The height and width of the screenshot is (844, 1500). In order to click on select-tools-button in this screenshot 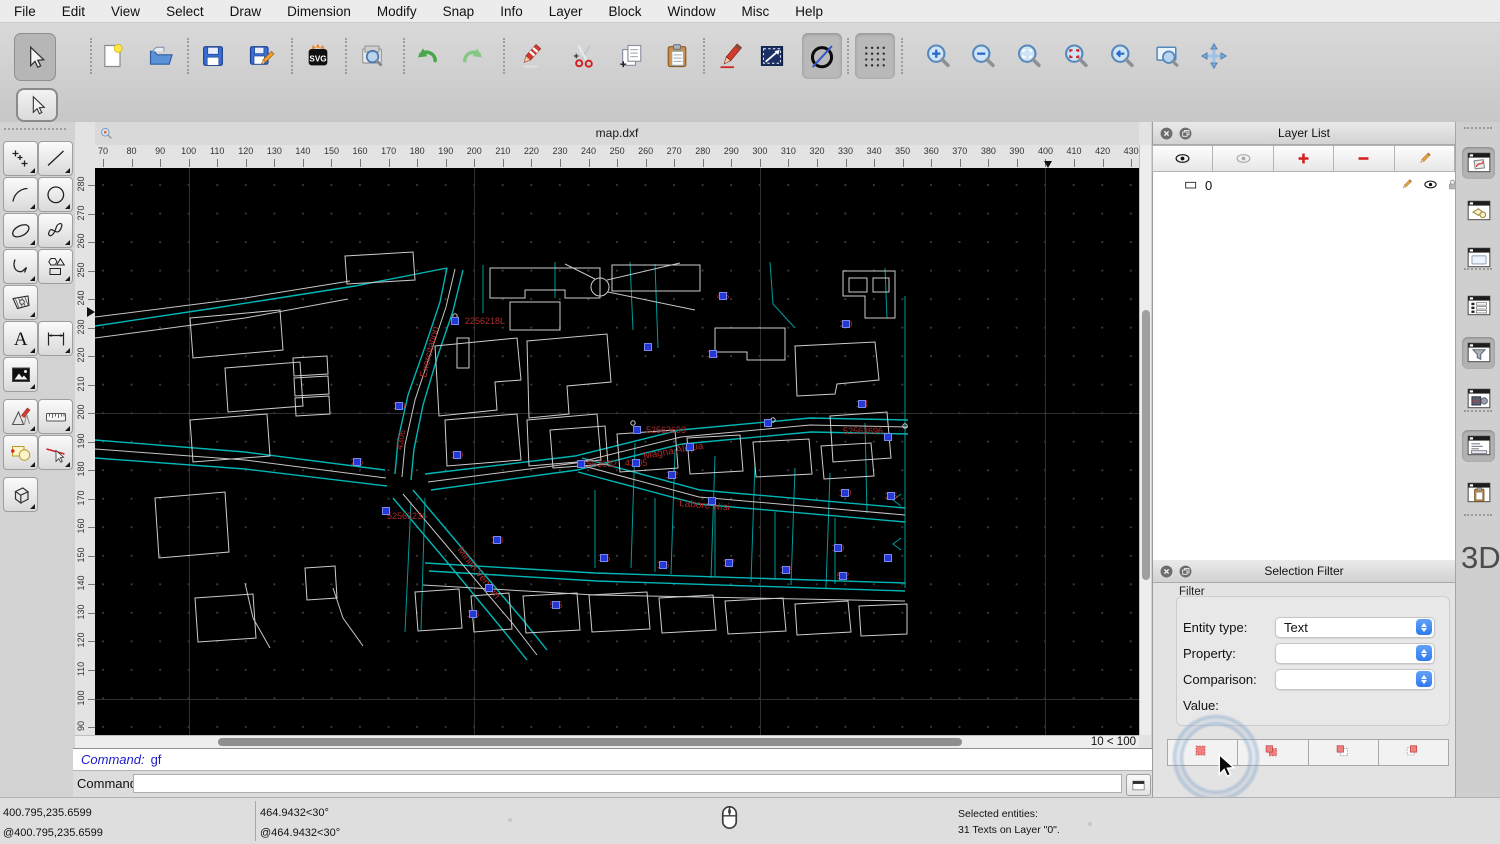, I will do `click(55, 452)`.